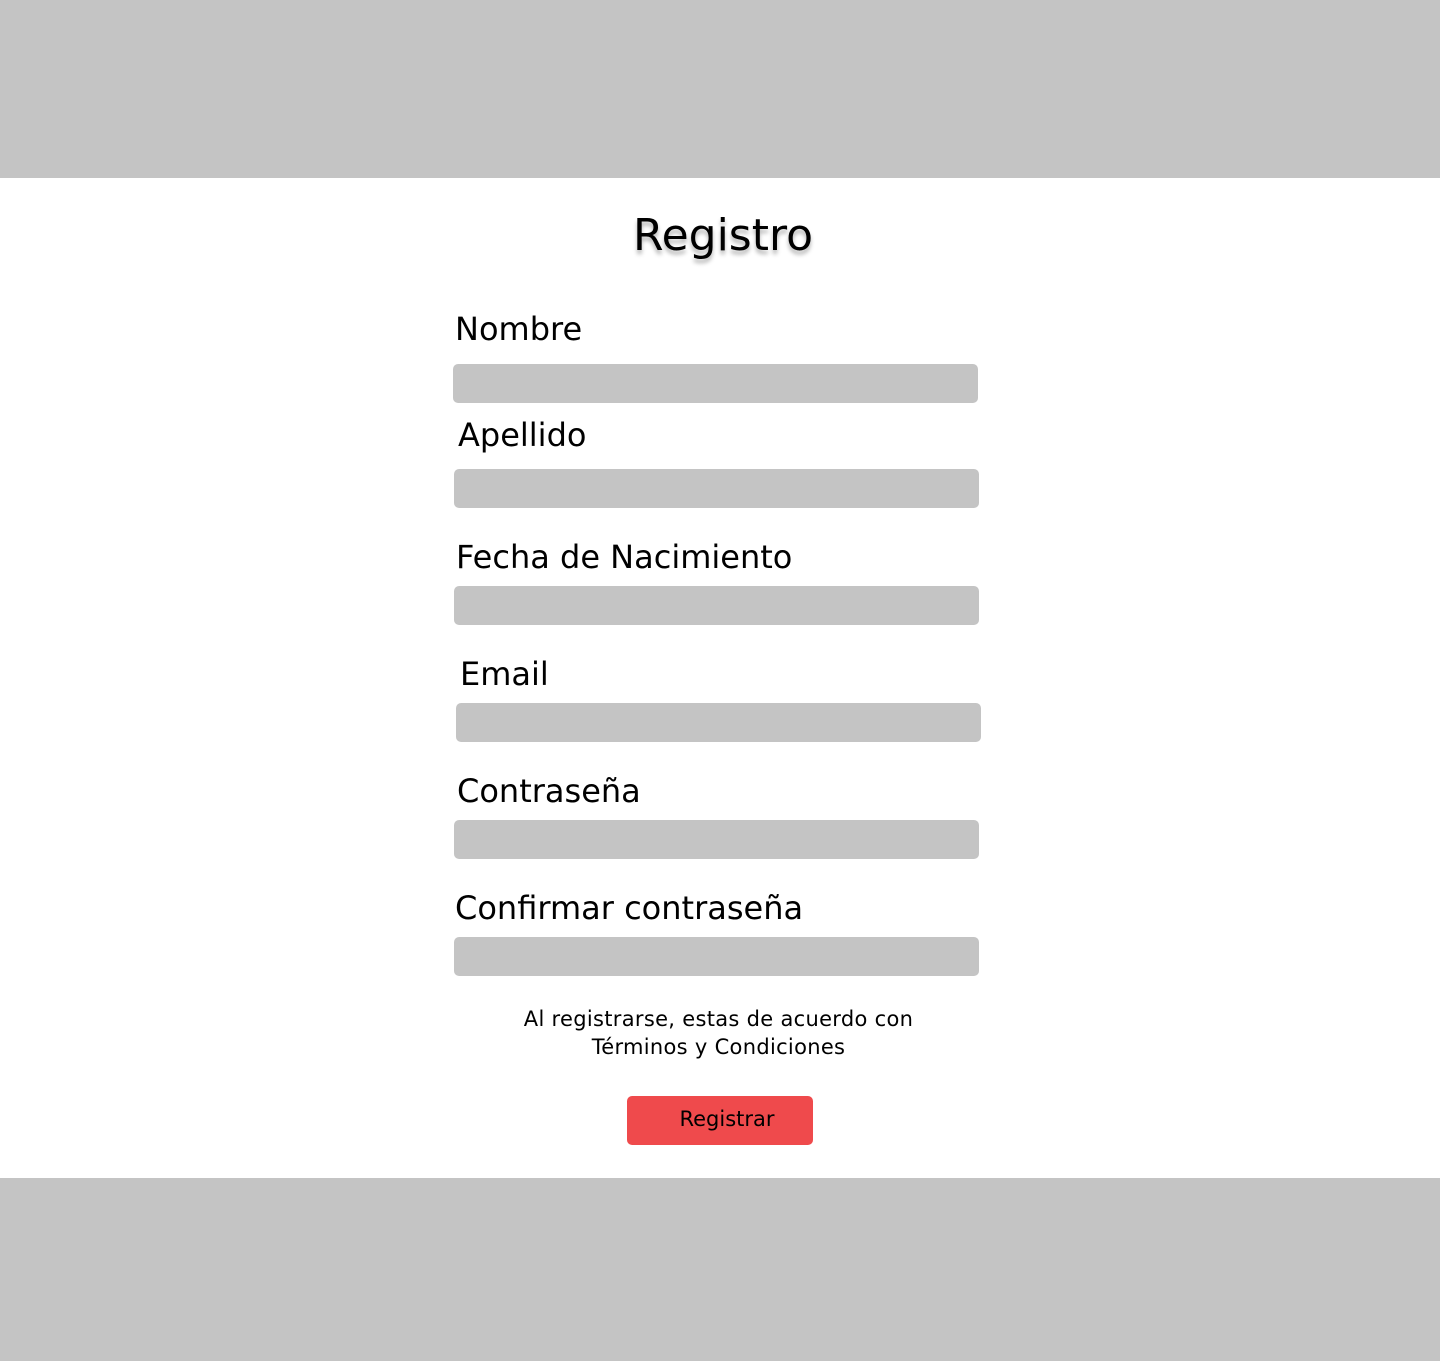  I want to click on email-input, so click(718, 722).